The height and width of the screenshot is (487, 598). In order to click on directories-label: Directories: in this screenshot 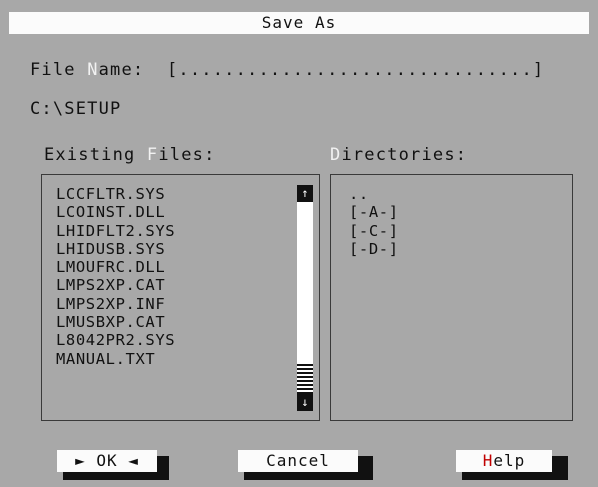, I will do `click(398, 155)`.